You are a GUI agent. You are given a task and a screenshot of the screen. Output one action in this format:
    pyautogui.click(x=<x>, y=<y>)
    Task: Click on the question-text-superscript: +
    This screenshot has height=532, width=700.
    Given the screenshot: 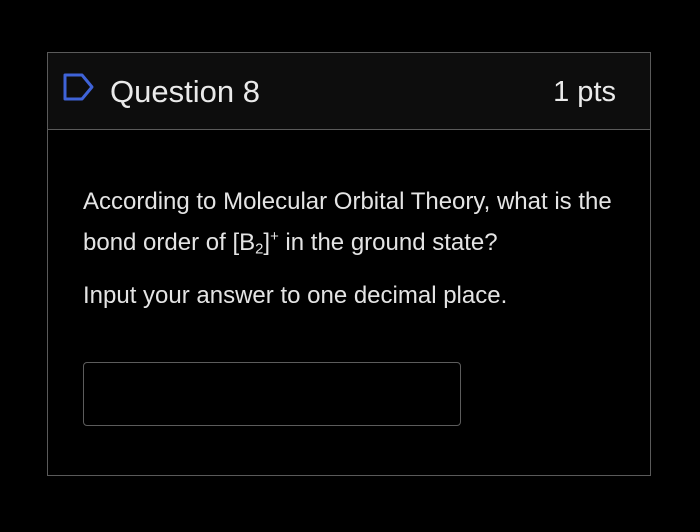 What is the action you would take?
    pyautogui.click(x=274, y=237)
    